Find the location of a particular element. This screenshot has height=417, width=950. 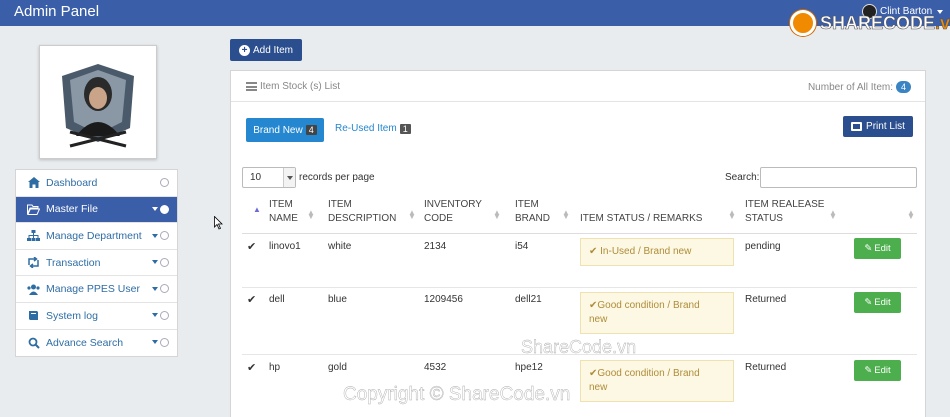

print-list-button: Print List is located at coordinates (878, 126).